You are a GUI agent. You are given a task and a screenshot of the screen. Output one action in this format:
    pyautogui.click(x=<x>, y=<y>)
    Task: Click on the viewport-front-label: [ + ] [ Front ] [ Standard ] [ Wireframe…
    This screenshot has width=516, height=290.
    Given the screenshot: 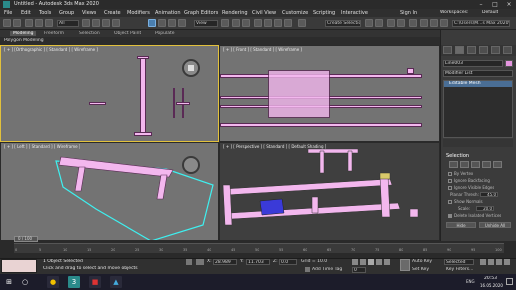 What is the action you would take?
    pyautogui.click(x=262, y=49)
    